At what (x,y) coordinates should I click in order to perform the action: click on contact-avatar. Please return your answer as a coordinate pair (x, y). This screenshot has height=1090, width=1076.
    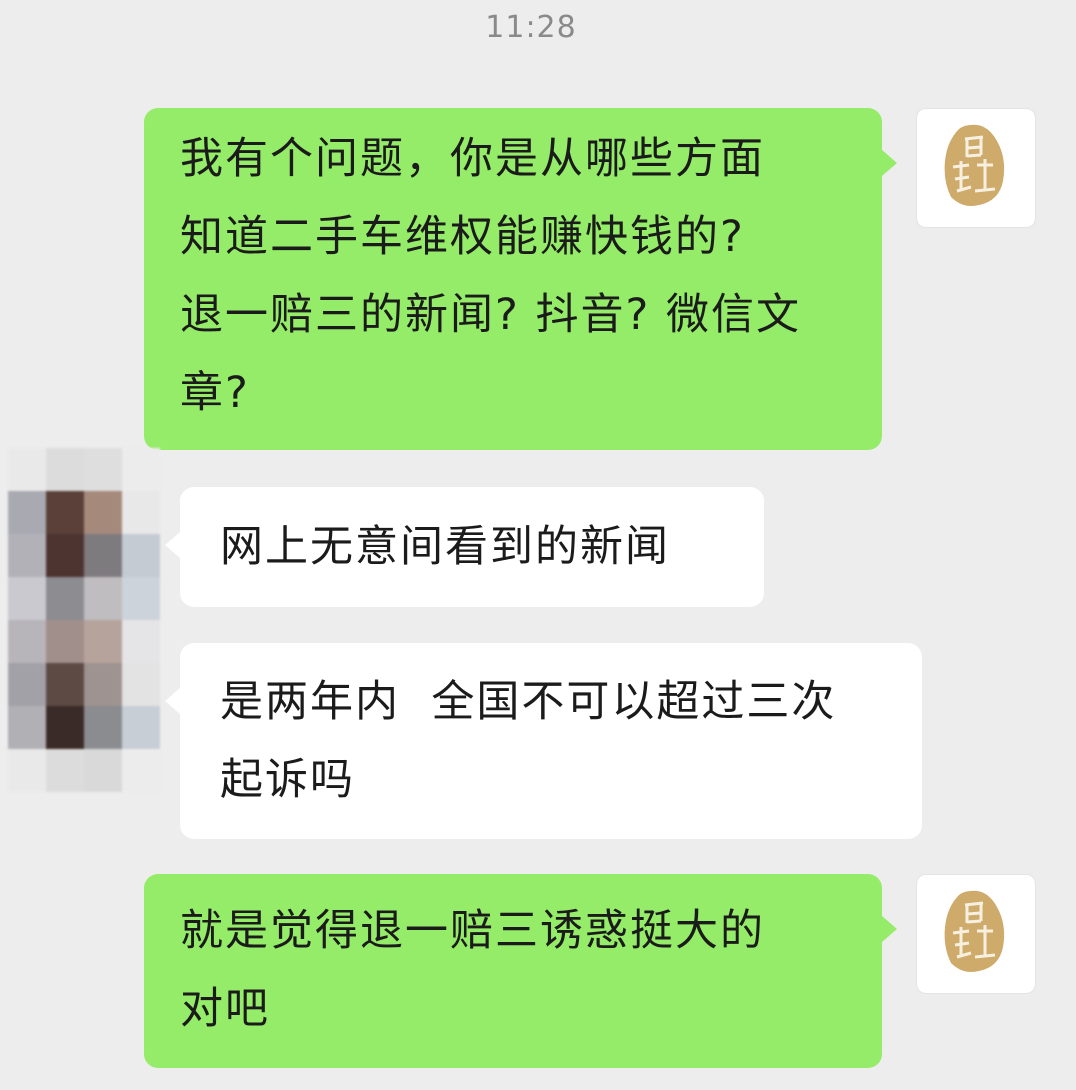
    Looking at the image, I should click on (84, 620).